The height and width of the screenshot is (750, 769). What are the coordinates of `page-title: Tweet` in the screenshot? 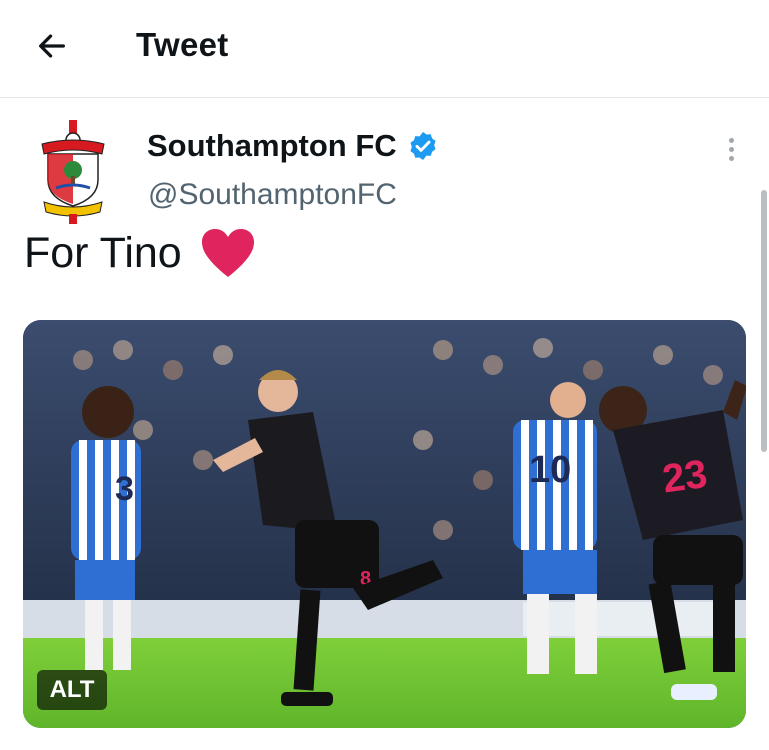 It's located at (182, 44).